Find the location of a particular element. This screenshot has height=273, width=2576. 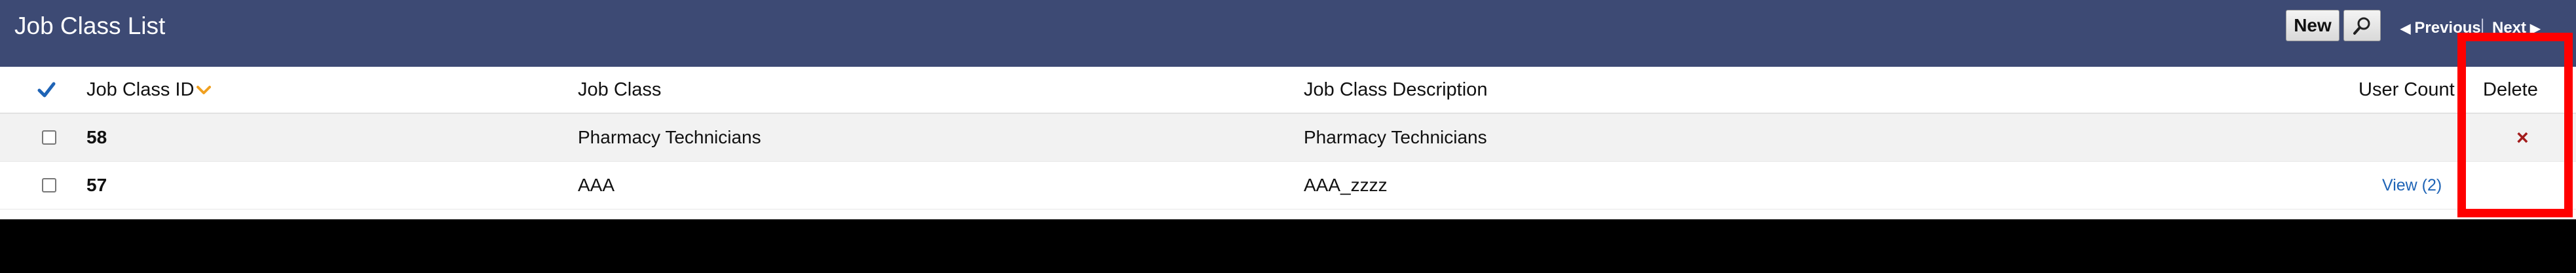

column-header-user-count: User Count is located at coordinates (2406, 90).